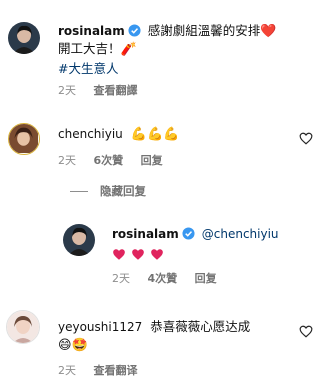  I want to click on hide-replies-button: 隐藏回复, so click(108, 191).